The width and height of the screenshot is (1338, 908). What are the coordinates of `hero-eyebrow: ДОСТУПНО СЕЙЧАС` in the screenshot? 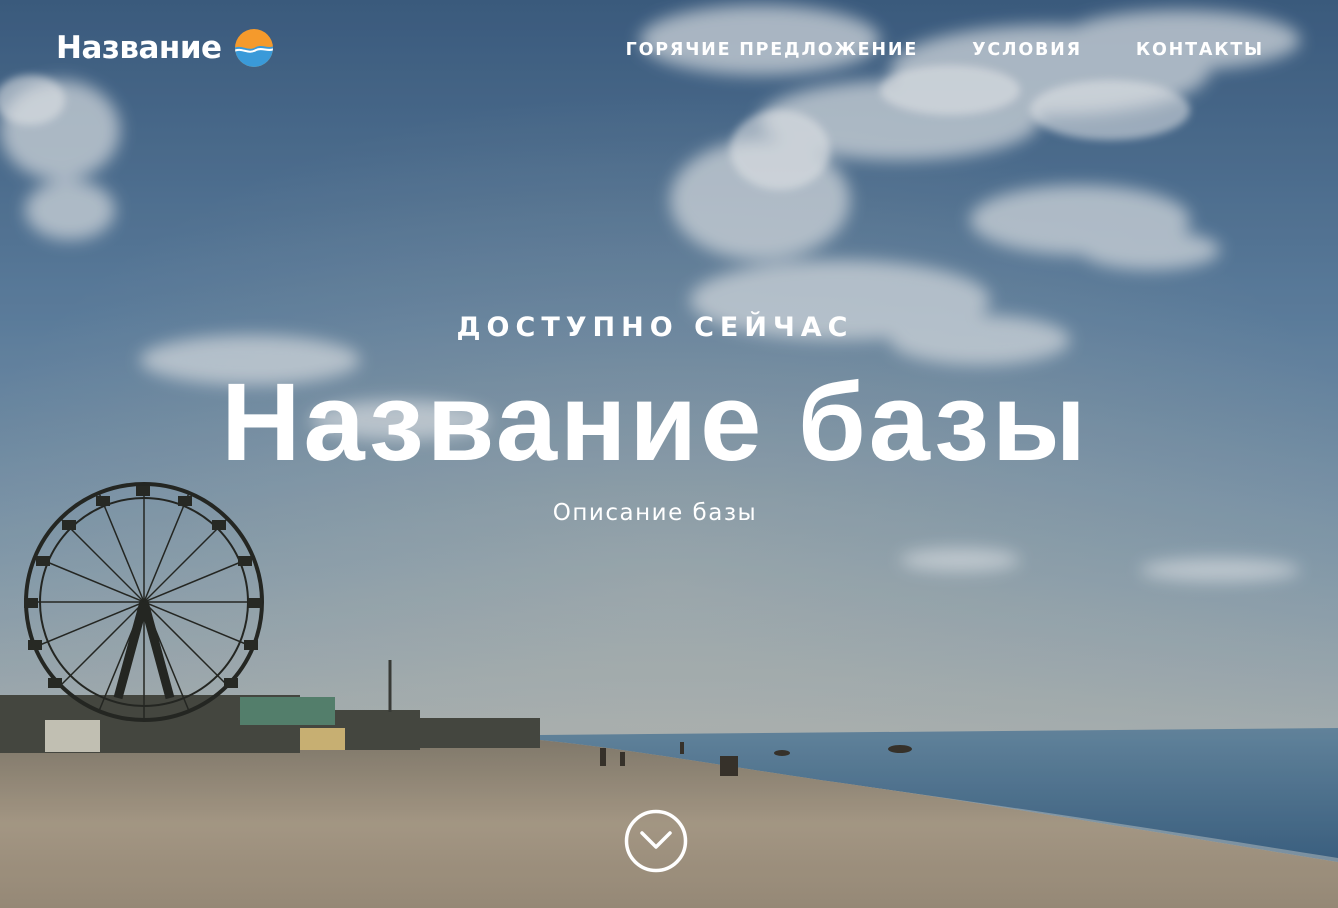 It's located at (655, 327).